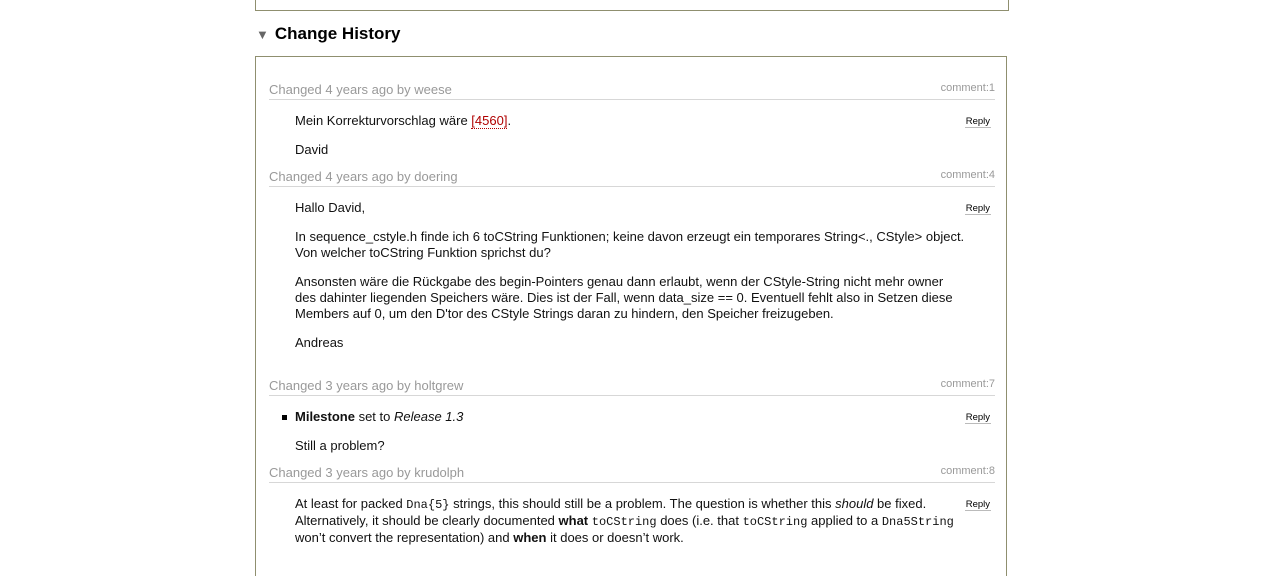  Describe the element at coordinates (968, 175) in the screenshot. I see `comment-number-link: comment:4` at that location.